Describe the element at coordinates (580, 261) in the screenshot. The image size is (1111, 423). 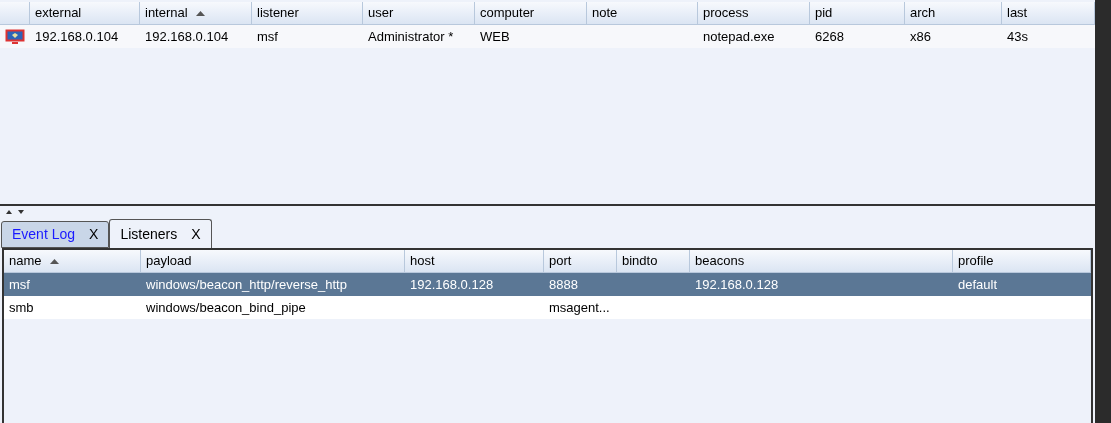
I see `column-header: port` at that location.